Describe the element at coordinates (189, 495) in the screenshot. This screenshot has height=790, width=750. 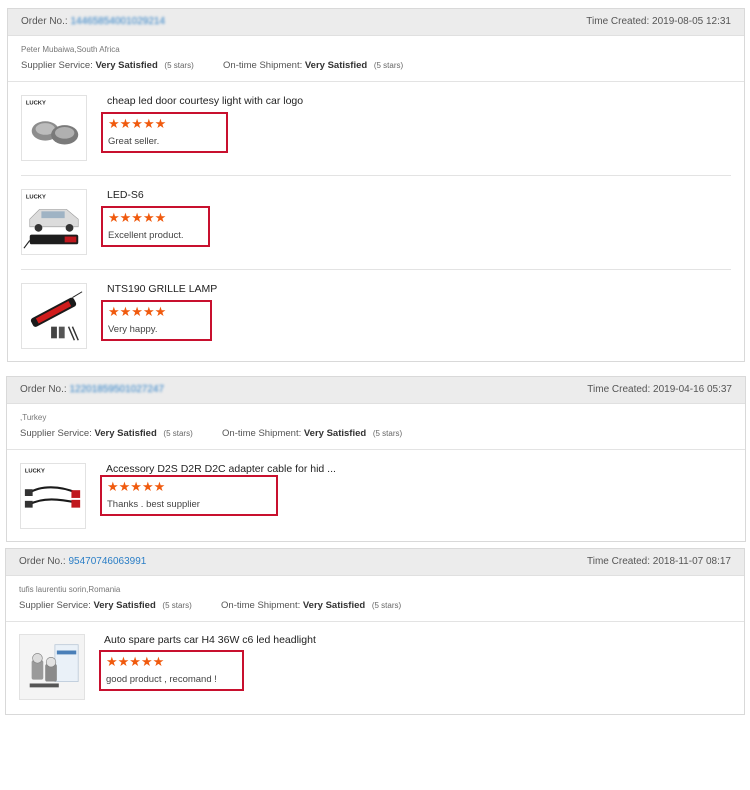
I see `review-highlight: ★★★★★ Thanks . best supplier` at that location.